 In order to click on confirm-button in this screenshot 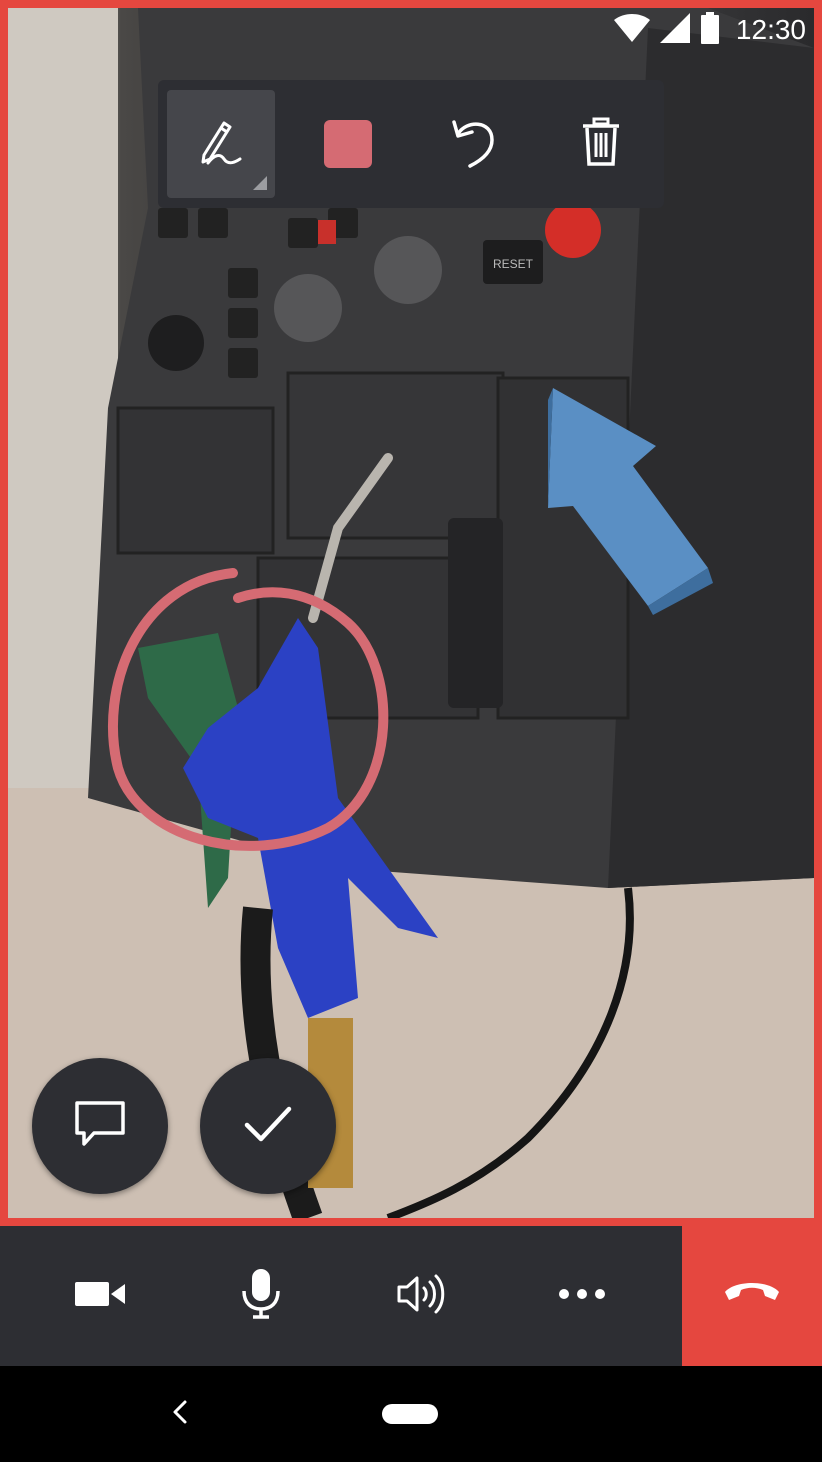, I will do `click(268, 1126)`.